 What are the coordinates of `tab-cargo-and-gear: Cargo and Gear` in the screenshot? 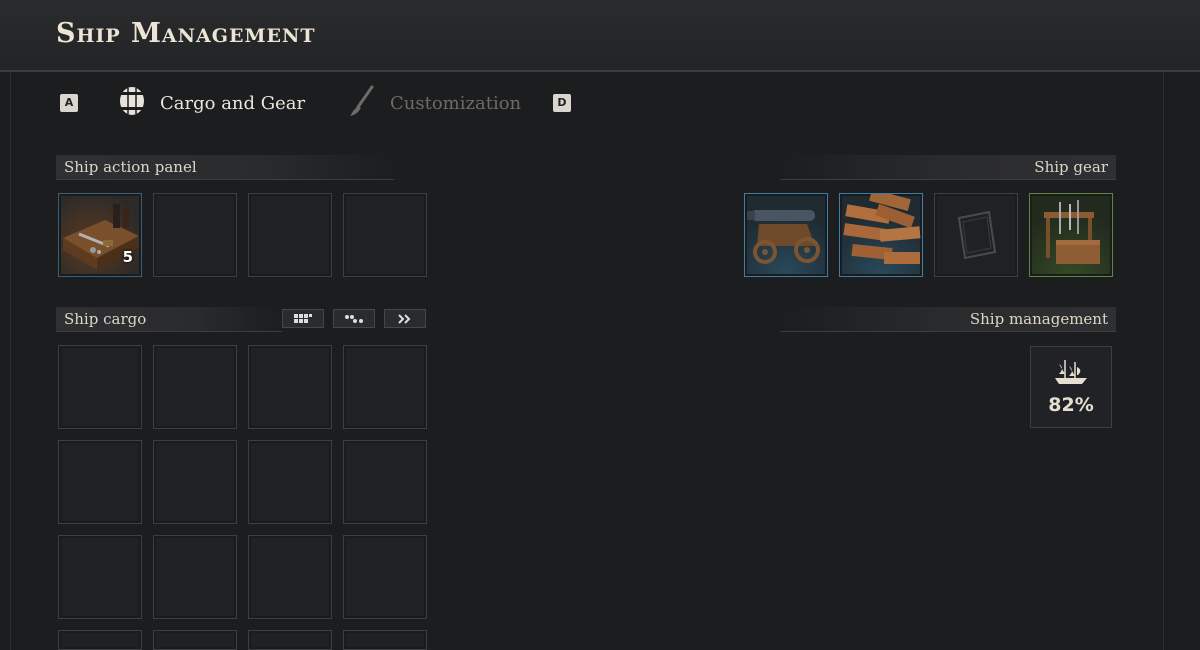 It's located at (212, 103).